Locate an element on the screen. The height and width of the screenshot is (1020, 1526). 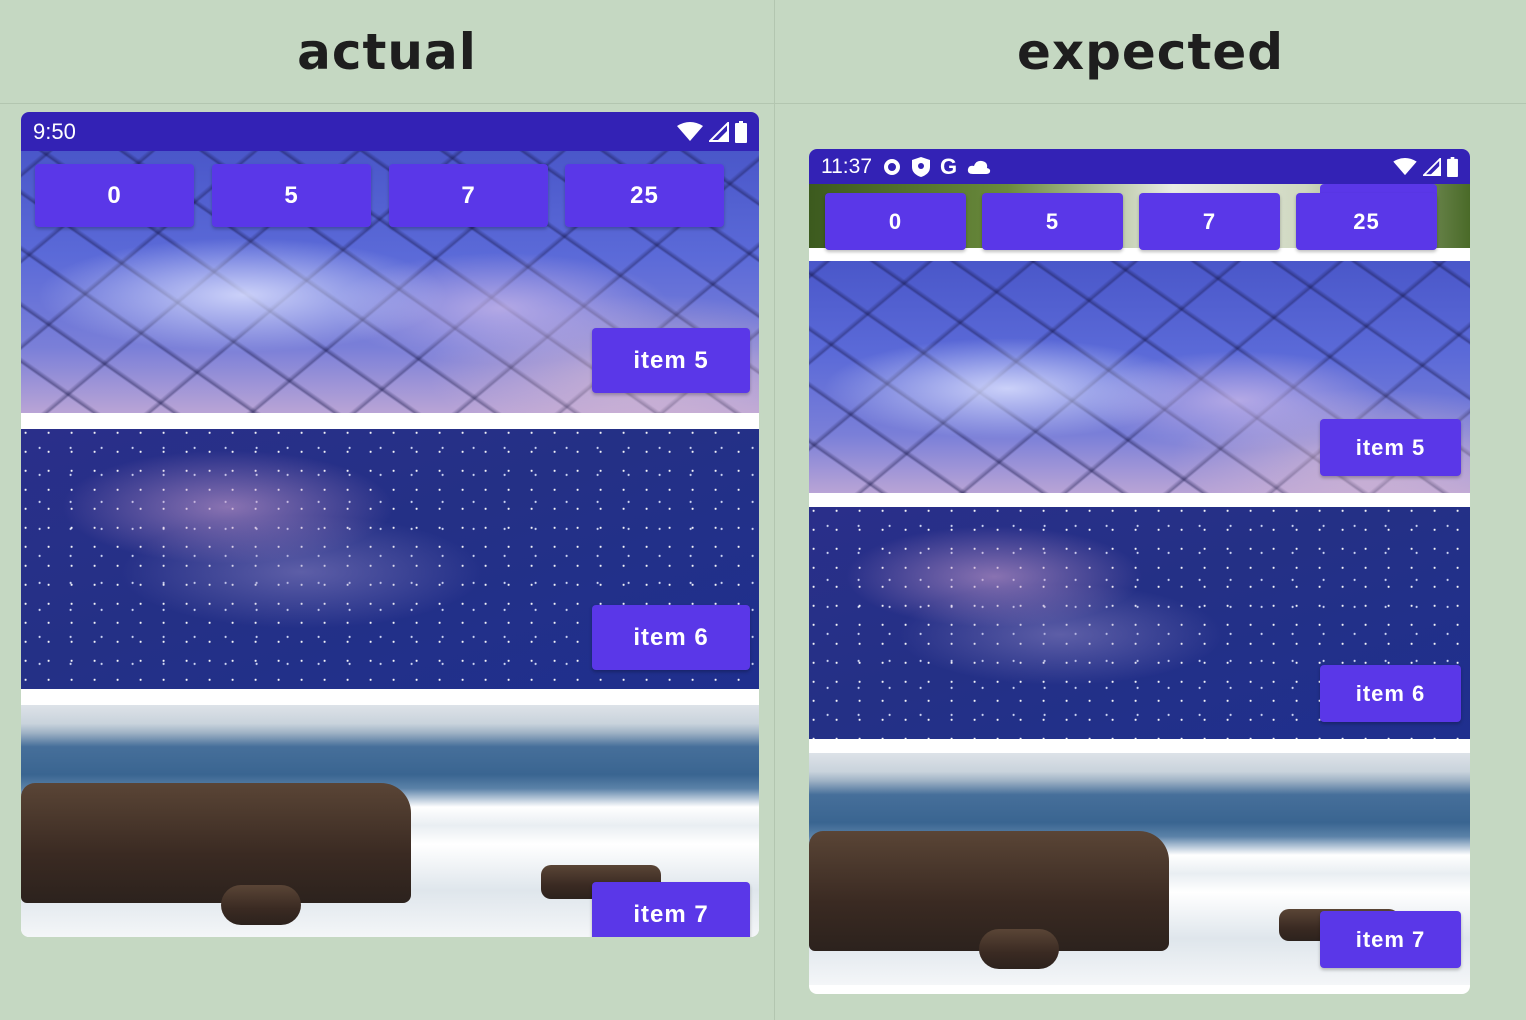
actual-header: actual is located at coordinates (387, 51).